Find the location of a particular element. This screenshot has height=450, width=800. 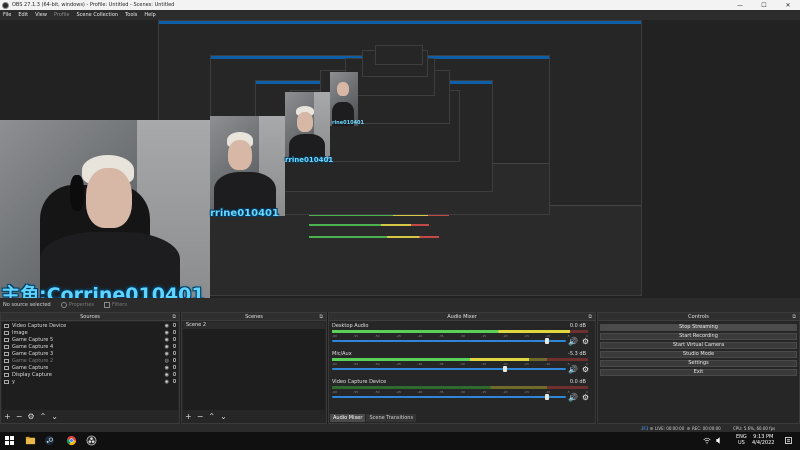

remove-source-button: − is located at coordinates (19, 416).